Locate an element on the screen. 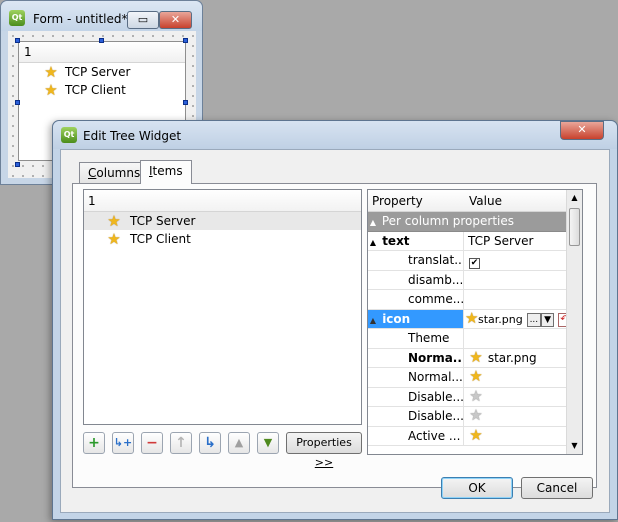  property-row-disabled-off: Disable... ★ is located at coordinates (467, 397).